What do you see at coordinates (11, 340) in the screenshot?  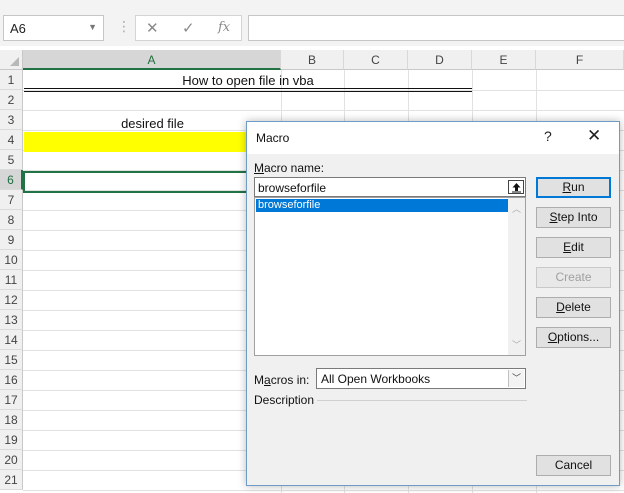 I see `row-header-14: 14` at bounding box center [11, 340].